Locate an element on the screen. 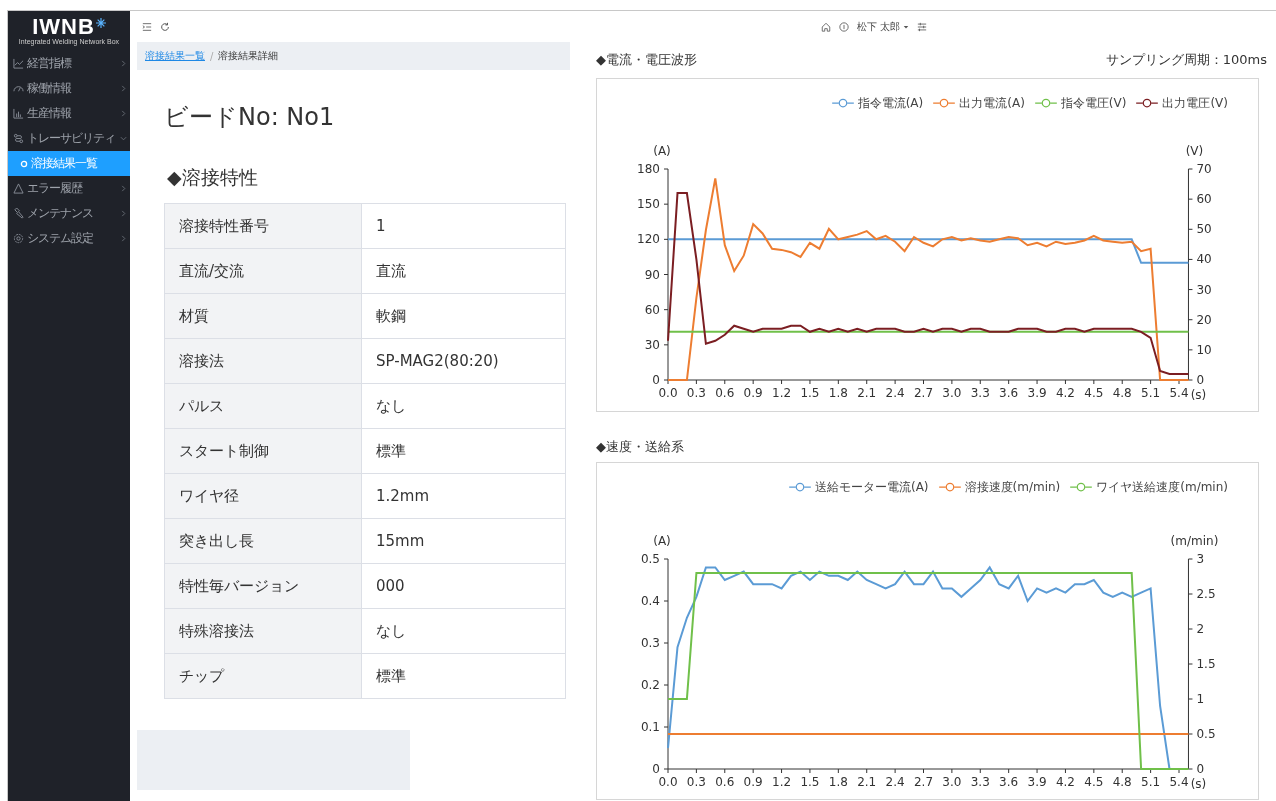  legend-label: 指令電圧(V) is located at coordinates (1093, 103).